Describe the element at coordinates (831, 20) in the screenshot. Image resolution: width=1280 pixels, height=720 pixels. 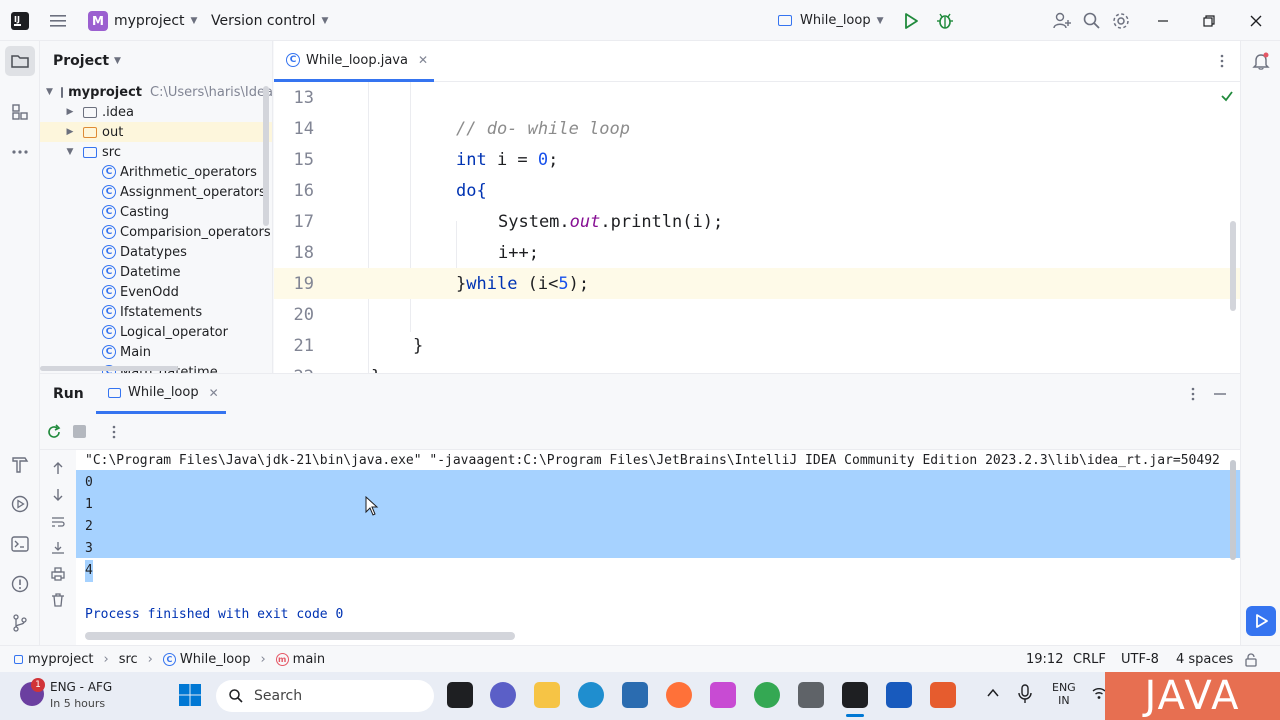
I see `run-config-selector: While_loop ▼` at that location.